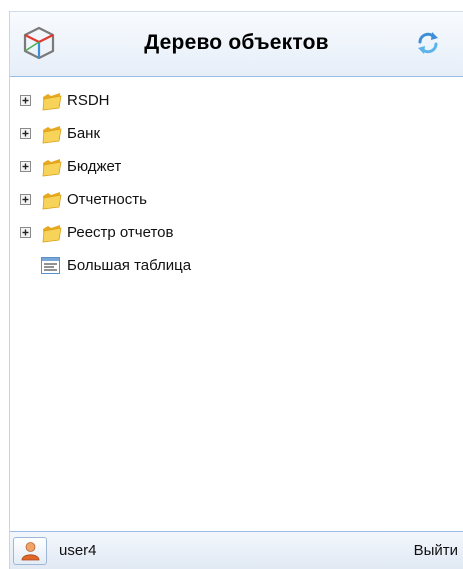 The image size is (463, 569). What do you see at coordinates (84, 133) in the screenshot?
I see `tree-node-label: Банк` at bounding box center [84, 133].